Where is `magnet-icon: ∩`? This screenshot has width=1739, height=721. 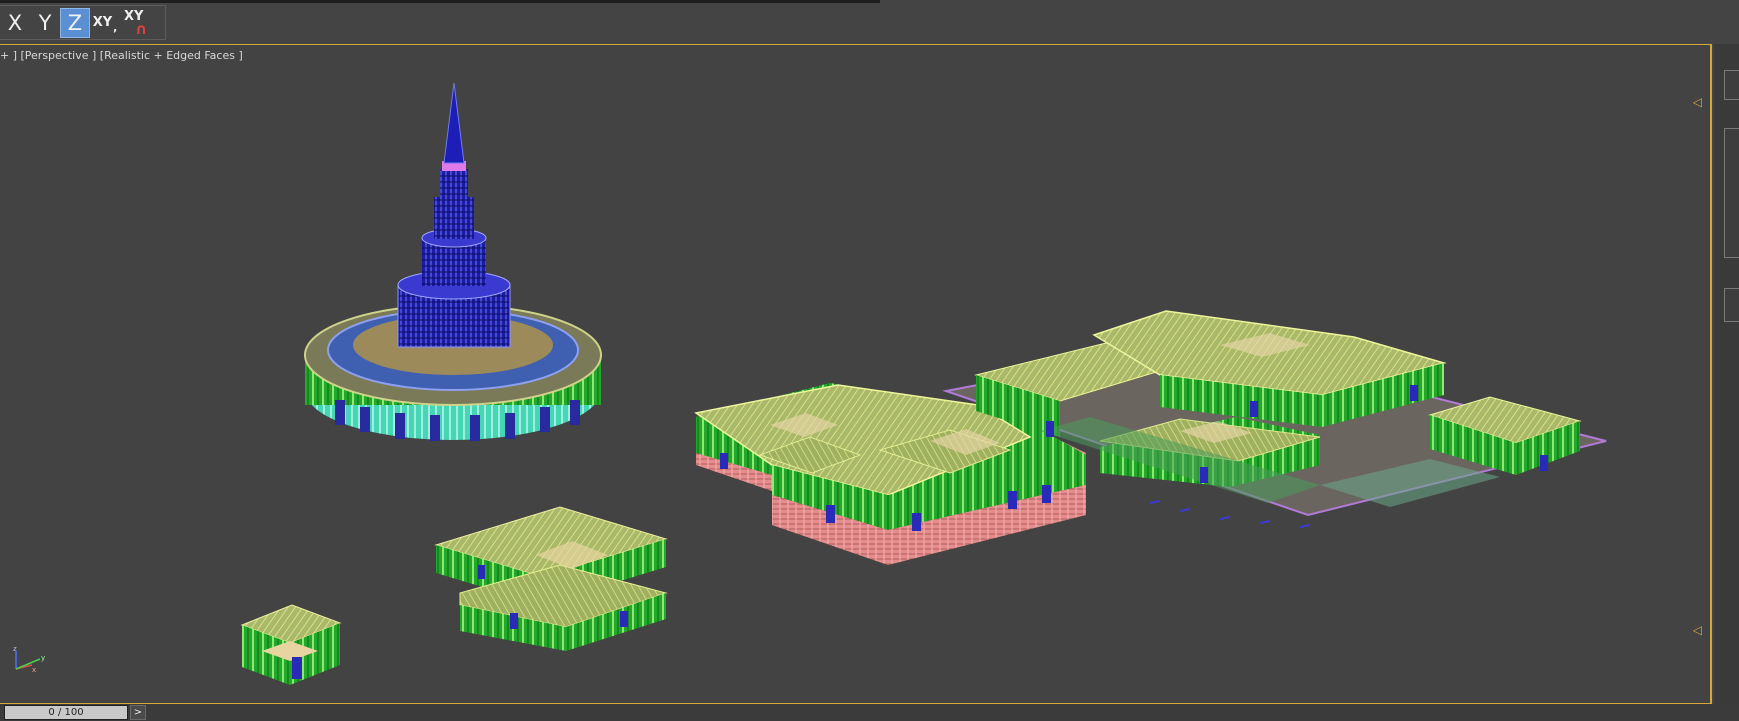
magnet-icon: ∩ is located at coordinates (141, 28).